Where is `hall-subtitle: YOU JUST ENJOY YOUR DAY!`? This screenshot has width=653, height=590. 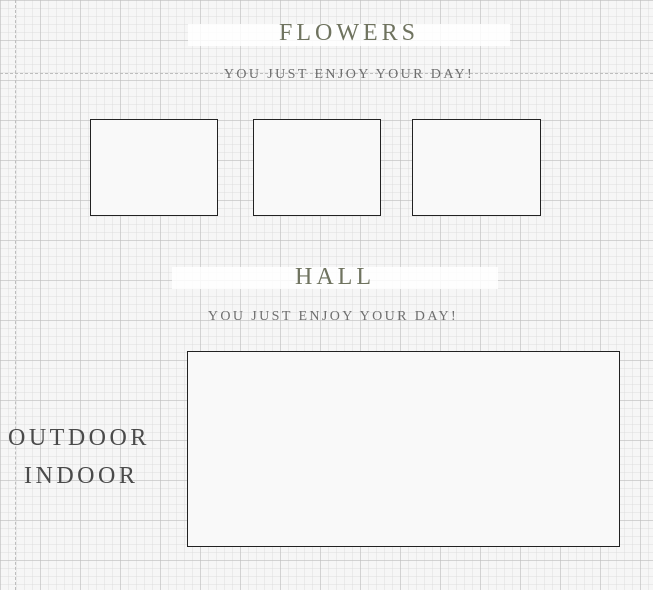
hall-subtitle: YOU JUST ENJOY YOUR DAY! is located at coordinates (333, 316).